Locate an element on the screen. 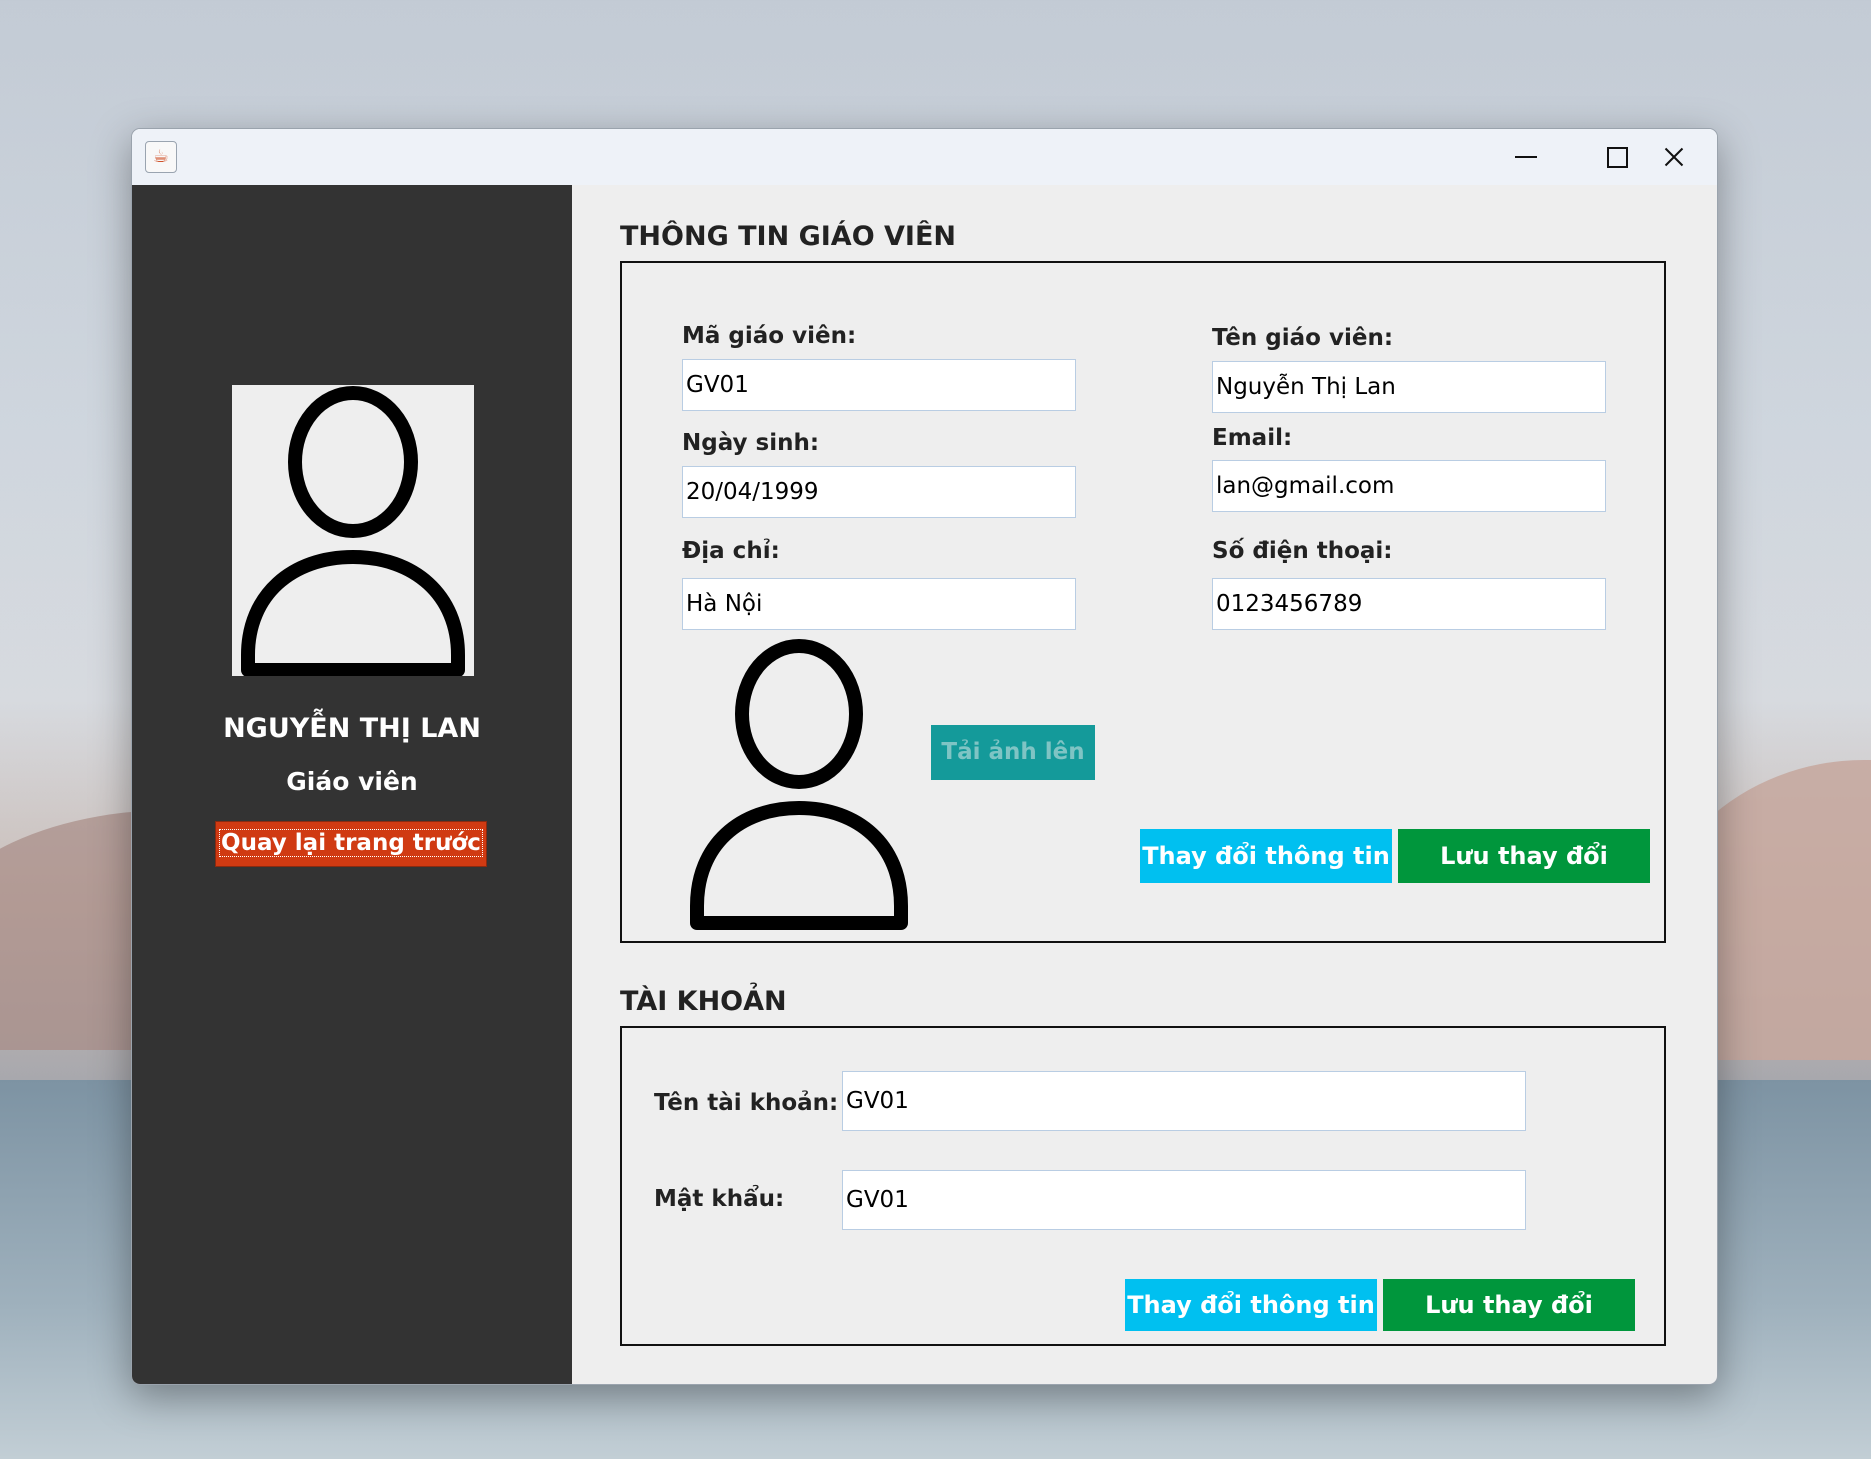 This screenshot has width=1871, height=1459. maximize-button is located at coordinates (1616, 157).